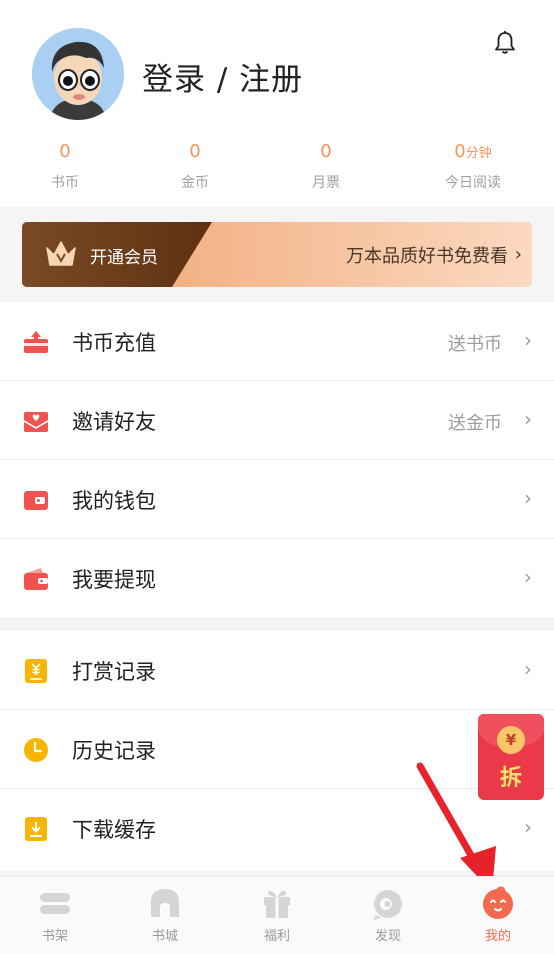 This screenshot has width=554, height=954. What do you see at coordinates (114, 751) in the screenshot?
I see `menu-row-label: 历史记录` at bounding box center [114, 751].